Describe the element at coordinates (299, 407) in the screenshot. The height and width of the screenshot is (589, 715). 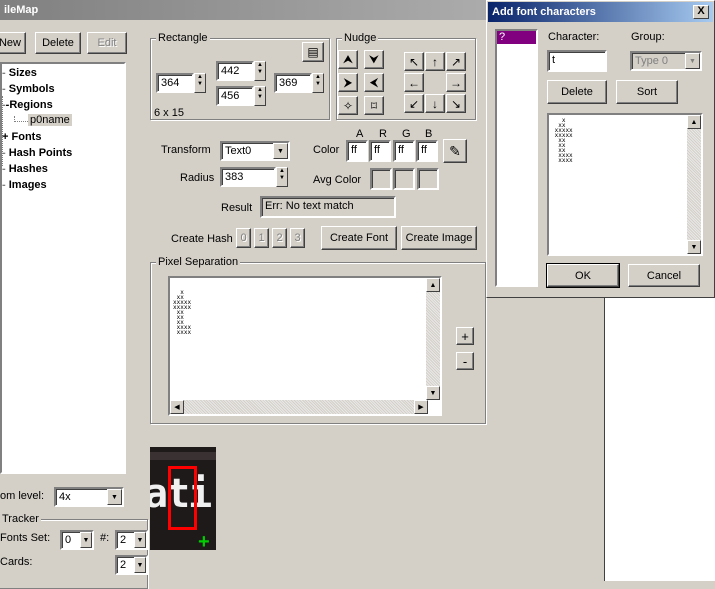
I see `pixel-separation-hscroll: ◀ ▶` at that location.